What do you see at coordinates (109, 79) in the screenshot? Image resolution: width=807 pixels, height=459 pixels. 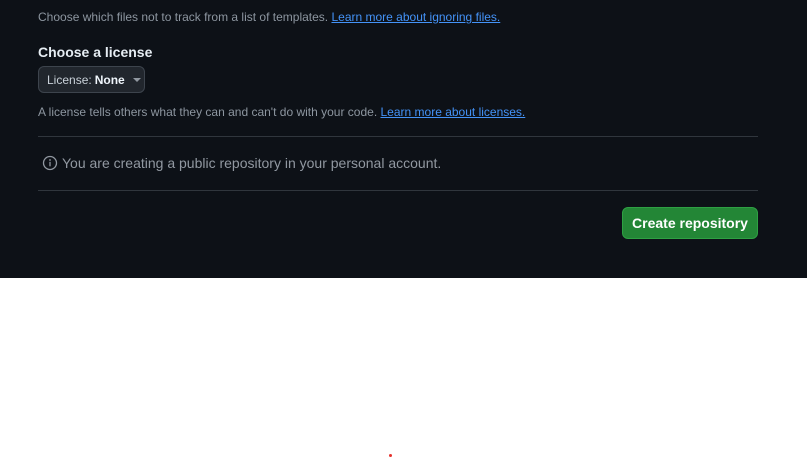 I see `license-button-value: None` at bounding box center [109, 79].